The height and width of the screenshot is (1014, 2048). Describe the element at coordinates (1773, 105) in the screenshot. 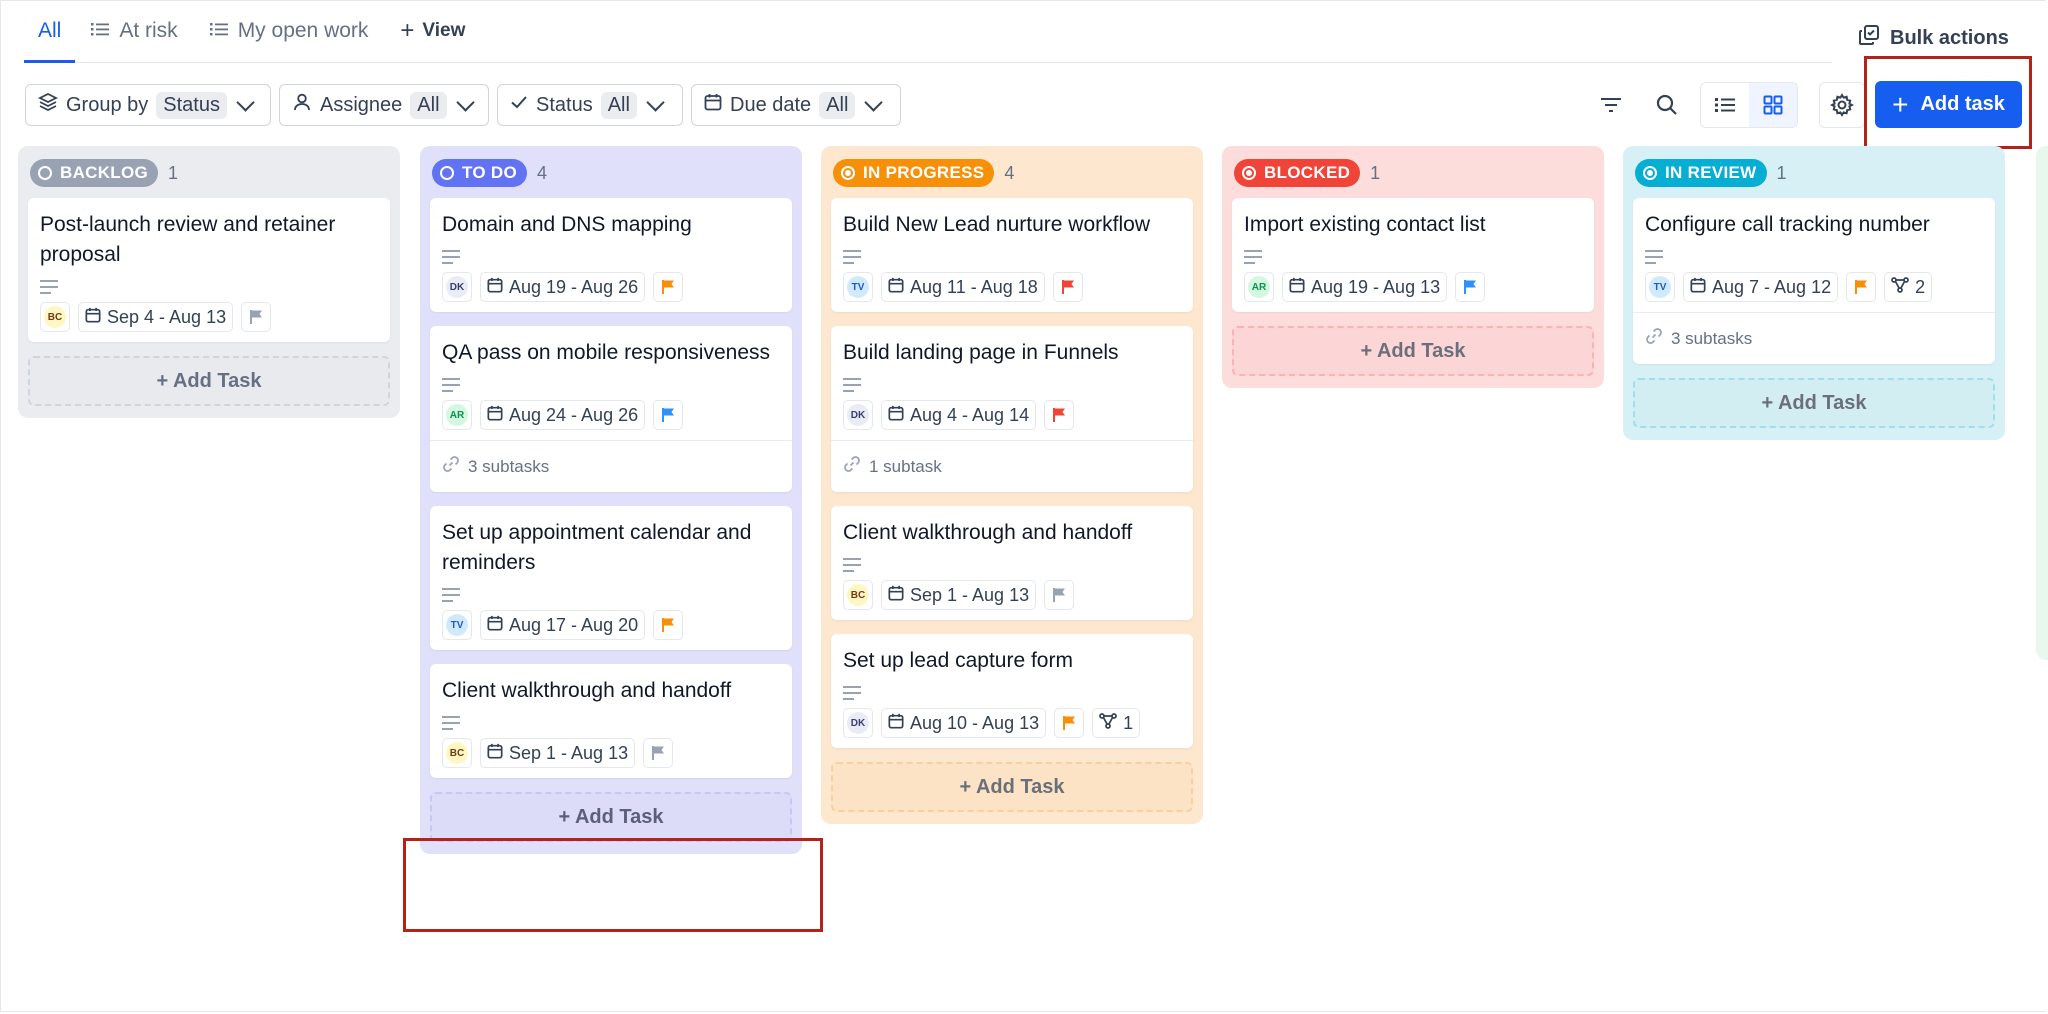

I see `board-view-icon` at that location.